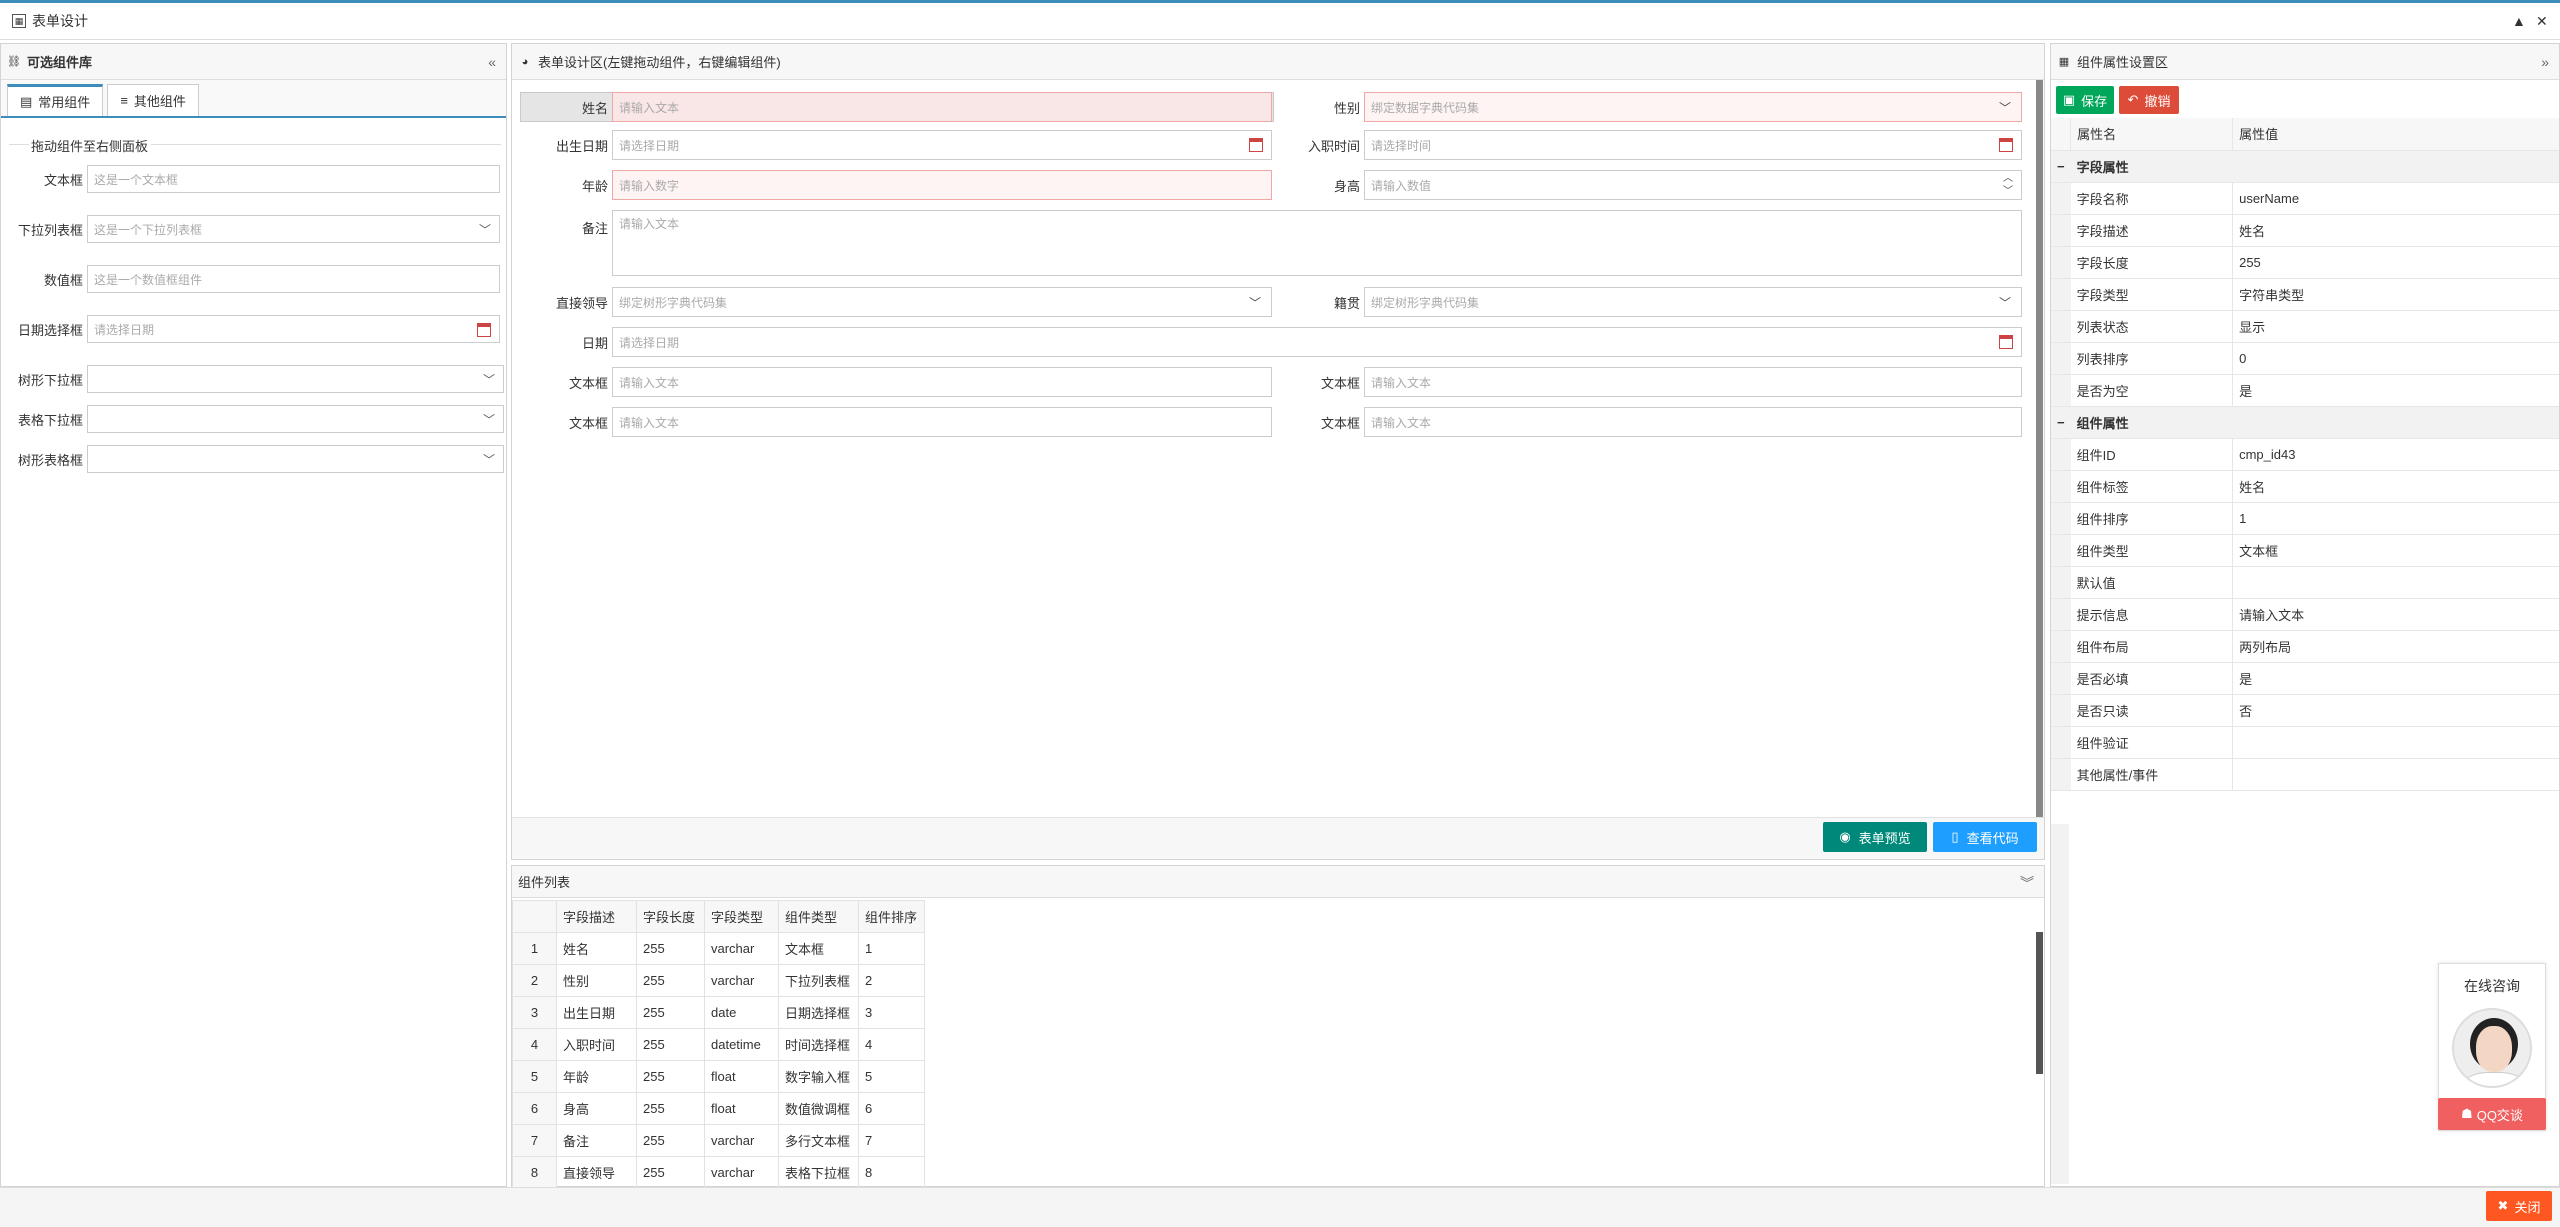 The height and width of the screenshot is (1227, 2560). I want to click on field-gender: 性别 绑定数据字典代码集 ﹀, so click(1647, 107).